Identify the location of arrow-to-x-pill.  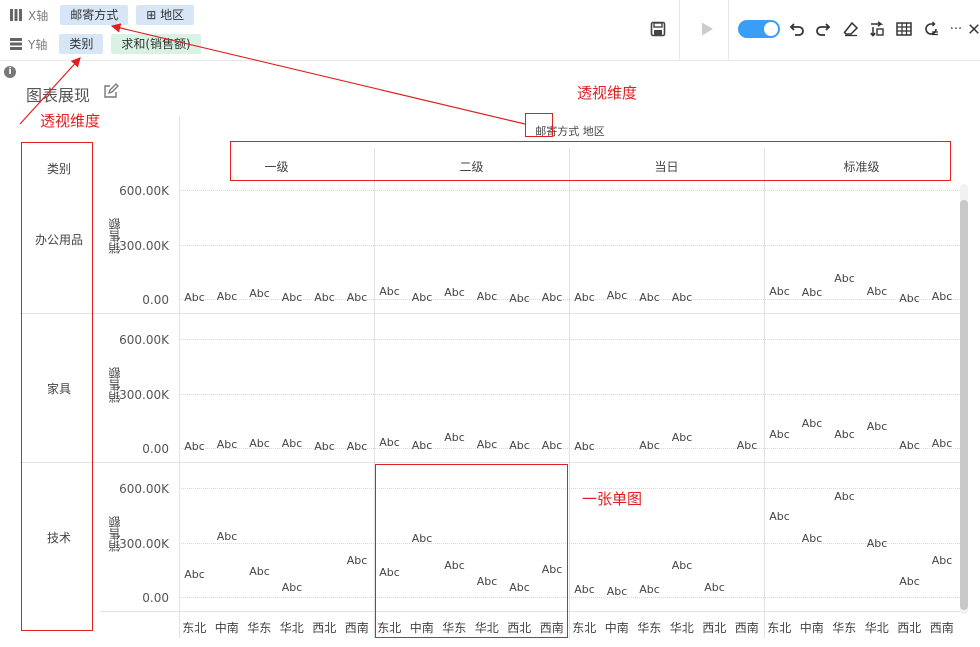
(318, 74).